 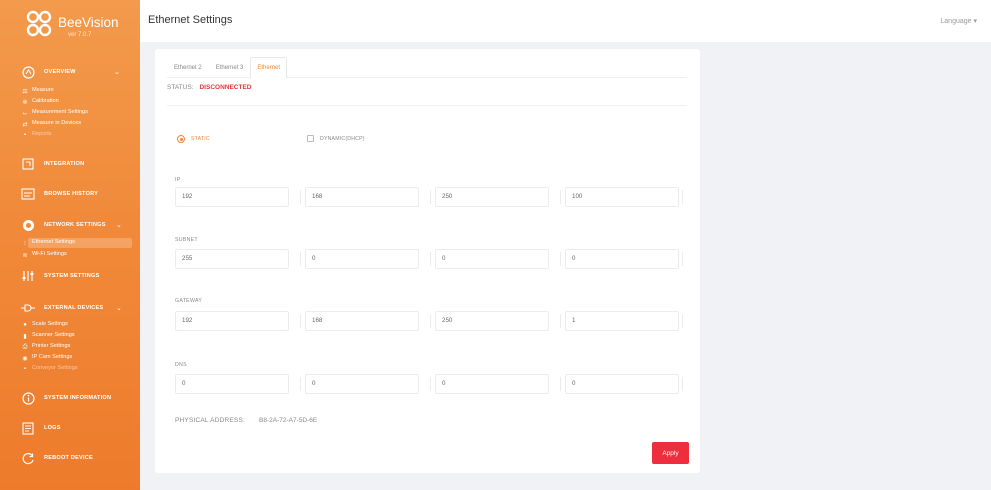 I want to click on sliders-icon, so click(x=28, y=276).